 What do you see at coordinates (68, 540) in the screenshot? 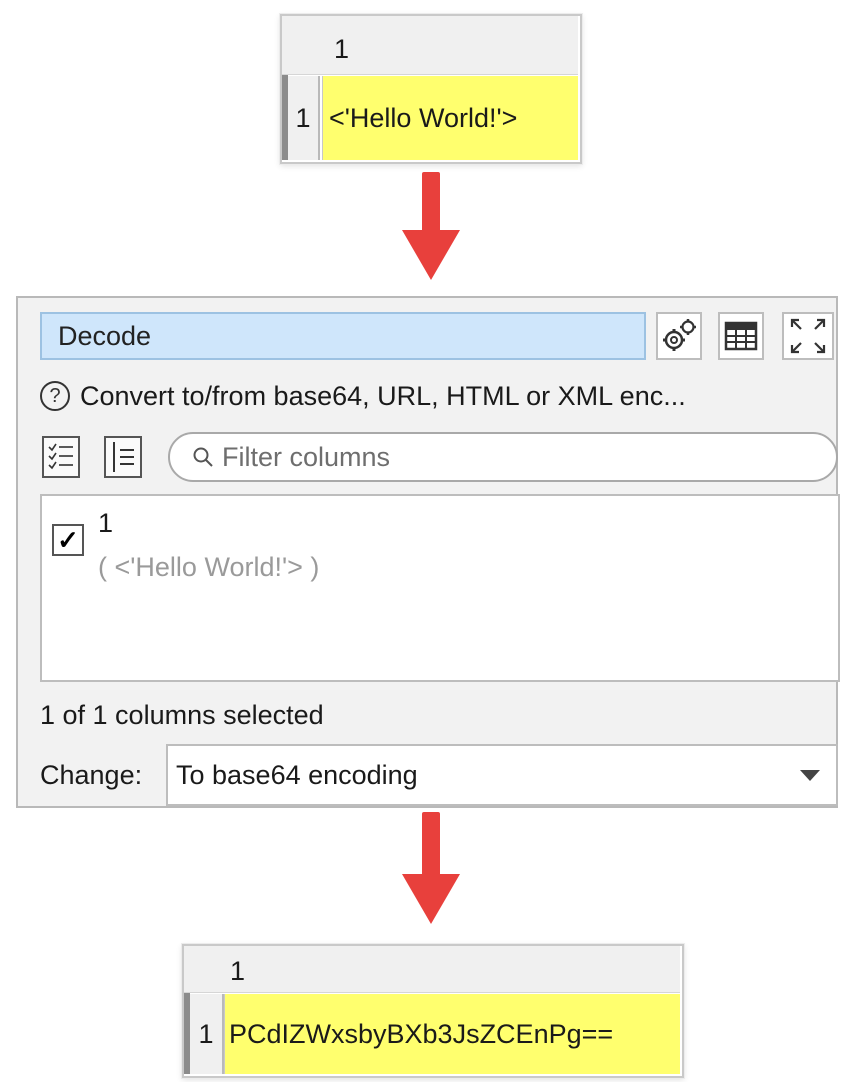
I see `column-checkbox: ✓` at bounding box center [68, 540].